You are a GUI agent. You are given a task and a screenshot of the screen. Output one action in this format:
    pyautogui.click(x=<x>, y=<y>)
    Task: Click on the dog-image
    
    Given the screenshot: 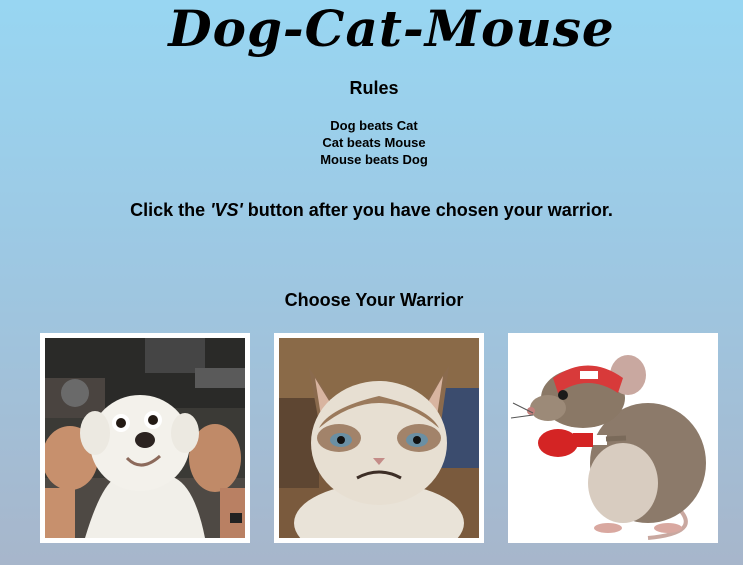 What is the action you would take?
    pyautogui.click(x=145, y=438)
    